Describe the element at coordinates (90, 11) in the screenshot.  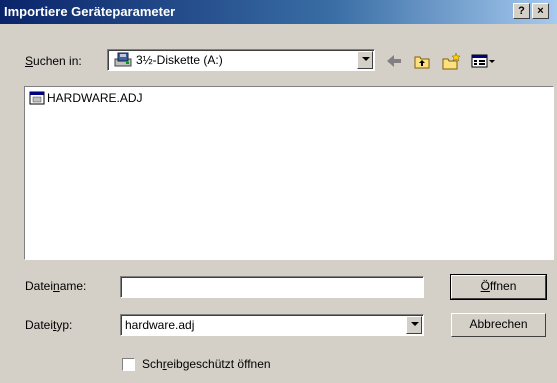
I see `window-title: Importiere Geräteparameter` at that location.